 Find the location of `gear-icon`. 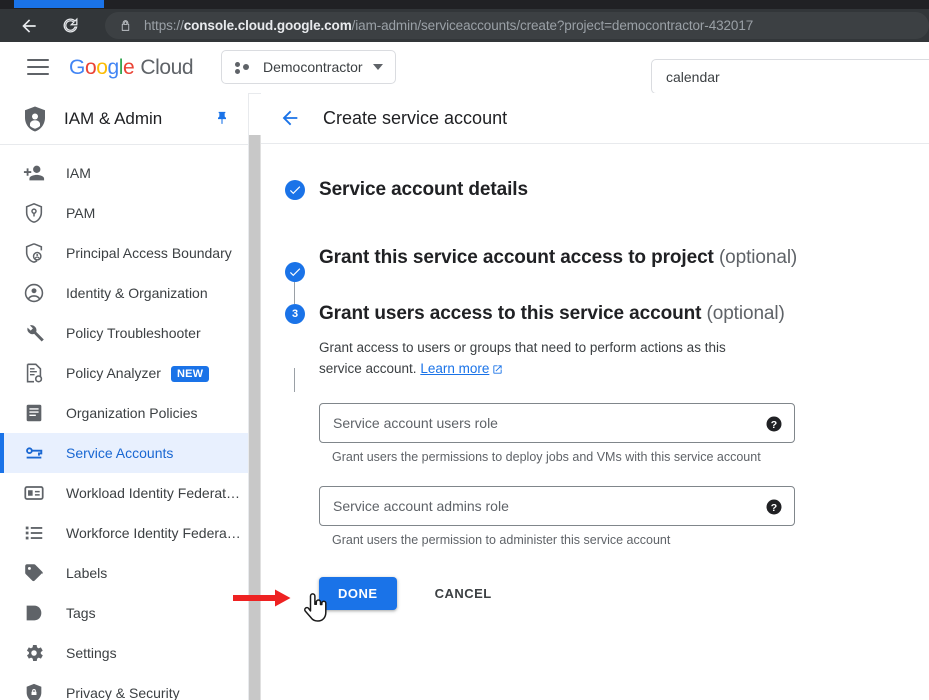

gear-icon is located at coordinates (34, 653).